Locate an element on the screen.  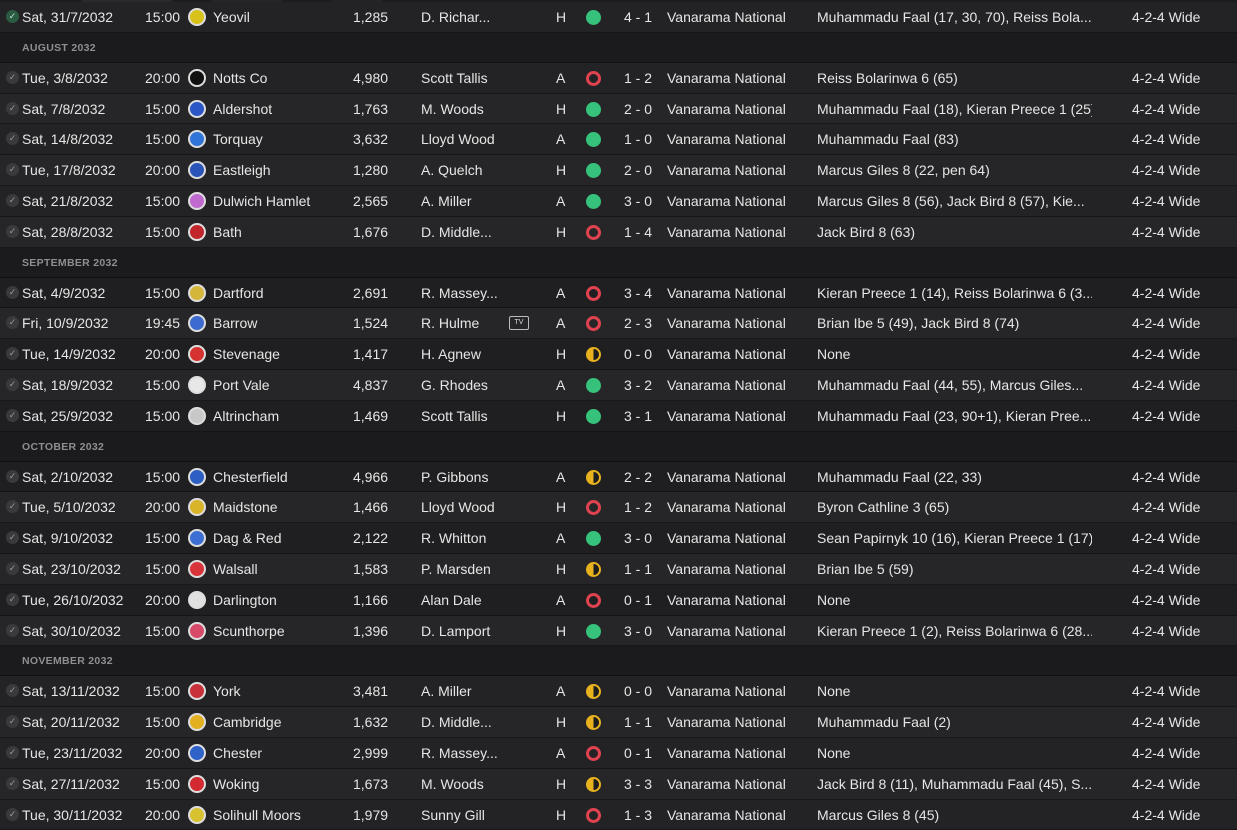
score: 2 - 0 is located at coordinates (639, 109).